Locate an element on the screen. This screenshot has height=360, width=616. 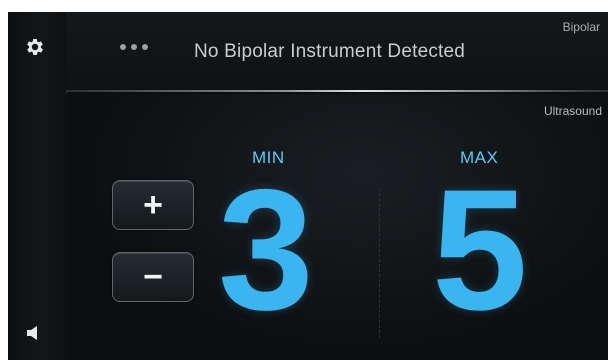
min-value: 3 is located at coordinates (266, 250).